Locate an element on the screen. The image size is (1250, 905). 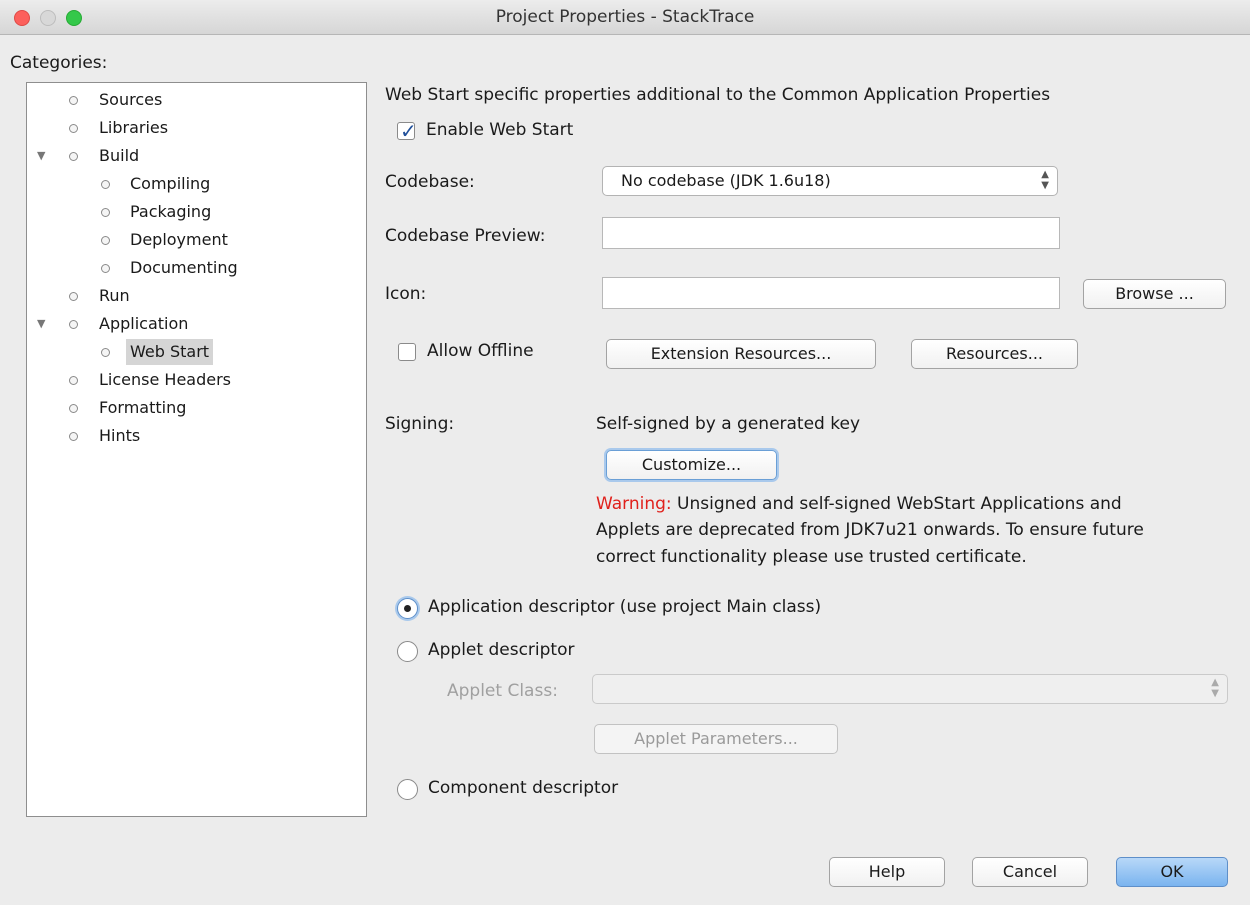
applet-descriptor-label: Applet descriptor is located at coordinates (501, 650).